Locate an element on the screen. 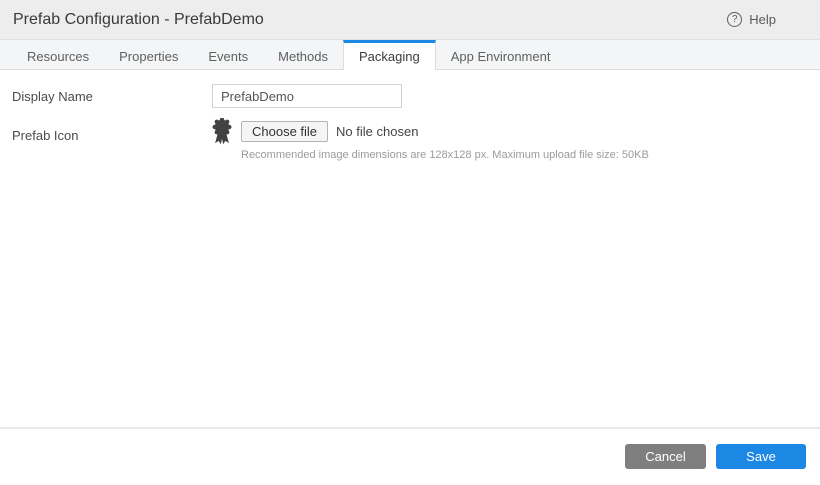  help-button: ? Help is located at coordinates (751, 19).